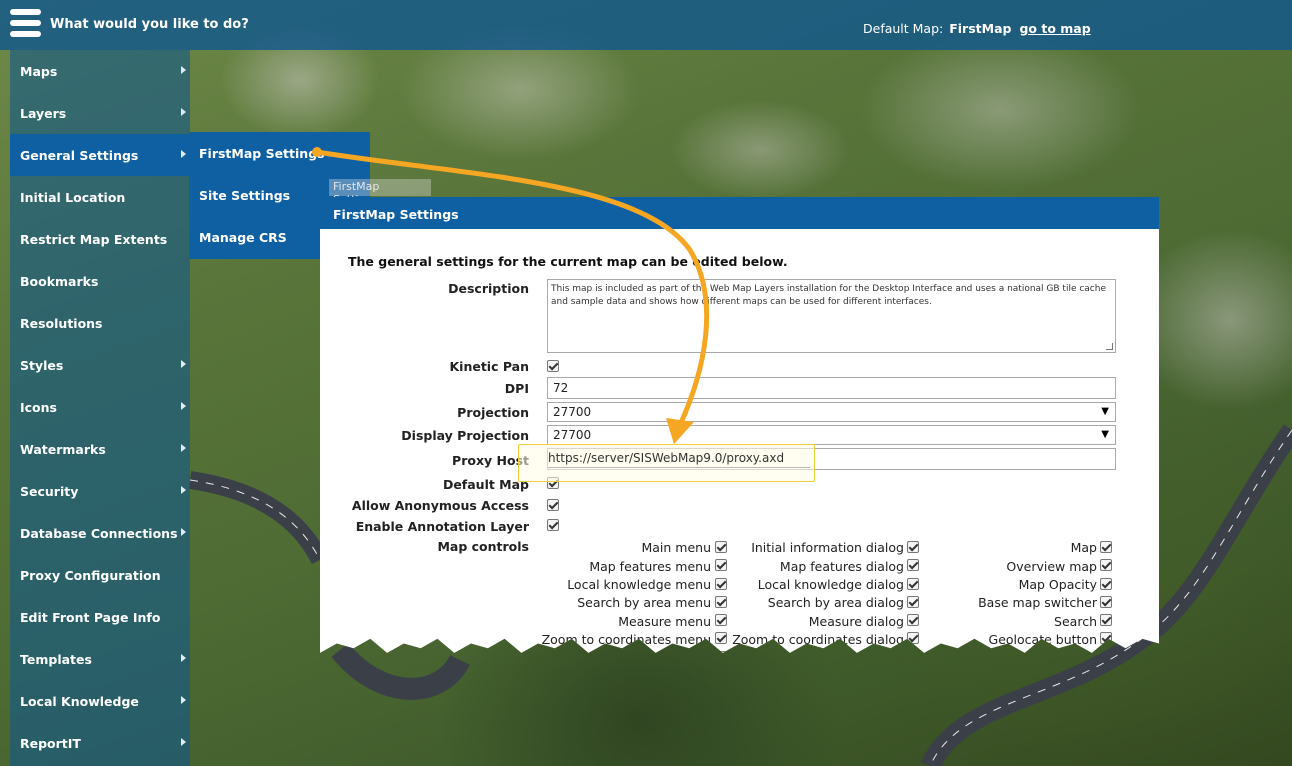 The image size is (1292, 766). I want to click on default-map-label: Default Map, so click(485, 484).